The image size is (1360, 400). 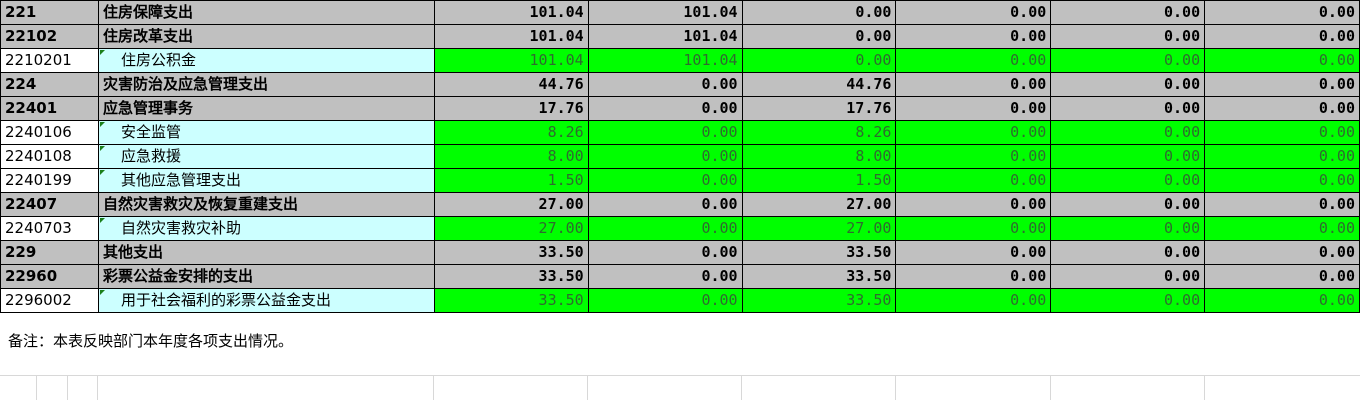 What do you see at coordinates (266, 204) in the screenshot?
I see `function-name-cell: 自然灾害救灾及恢复重建支出` at bounding box center [266, 204].